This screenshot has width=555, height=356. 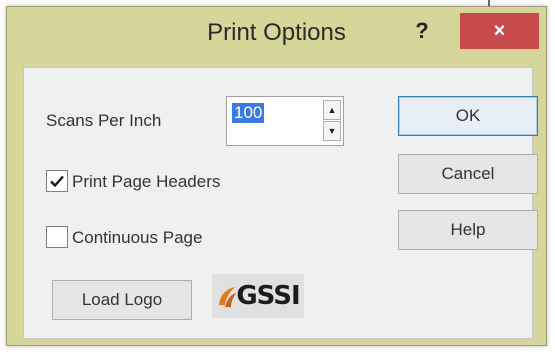 I want to click on print-page-headers-checkbox, so click(x=57, y=181).